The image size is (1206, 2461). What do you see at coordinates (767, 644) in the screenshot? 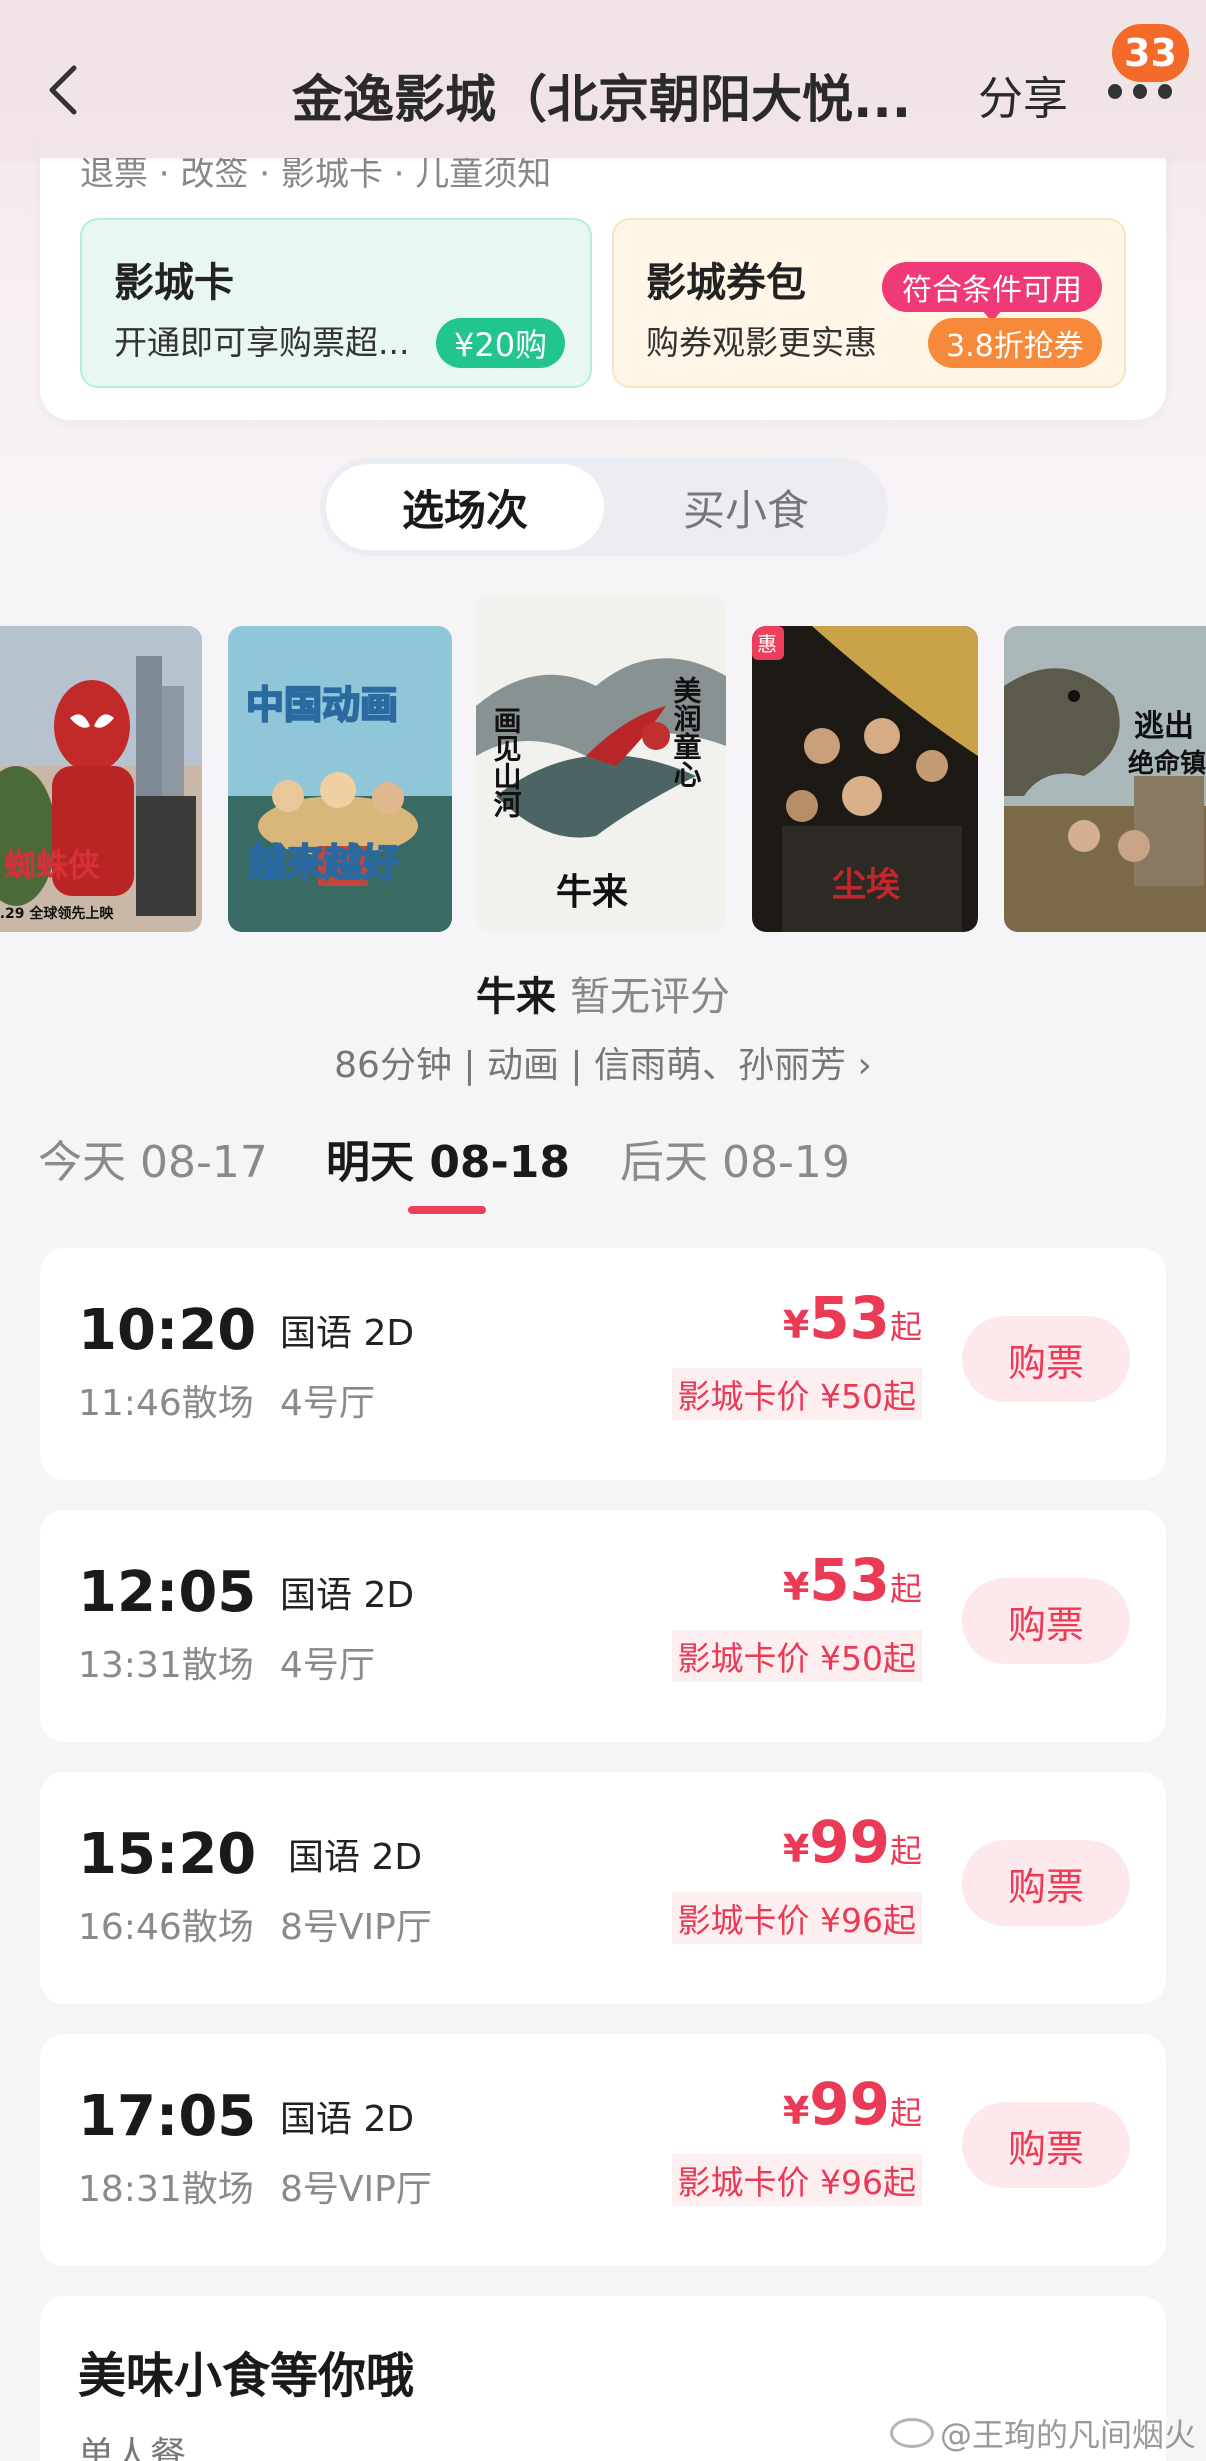
I see `svg-text: 惠` at bounding box center [767, 644].